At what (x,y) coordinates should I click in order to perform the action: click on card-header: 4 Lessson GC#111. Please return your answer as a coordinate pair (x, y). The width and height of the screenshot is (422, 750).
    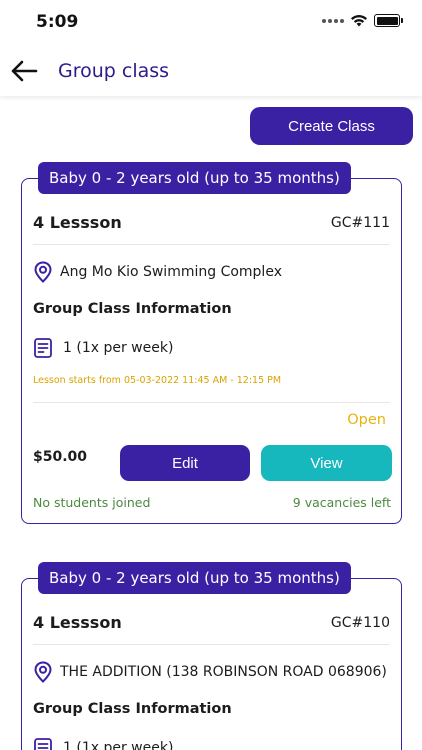
    Looking at the image, I should click on (211, 228).